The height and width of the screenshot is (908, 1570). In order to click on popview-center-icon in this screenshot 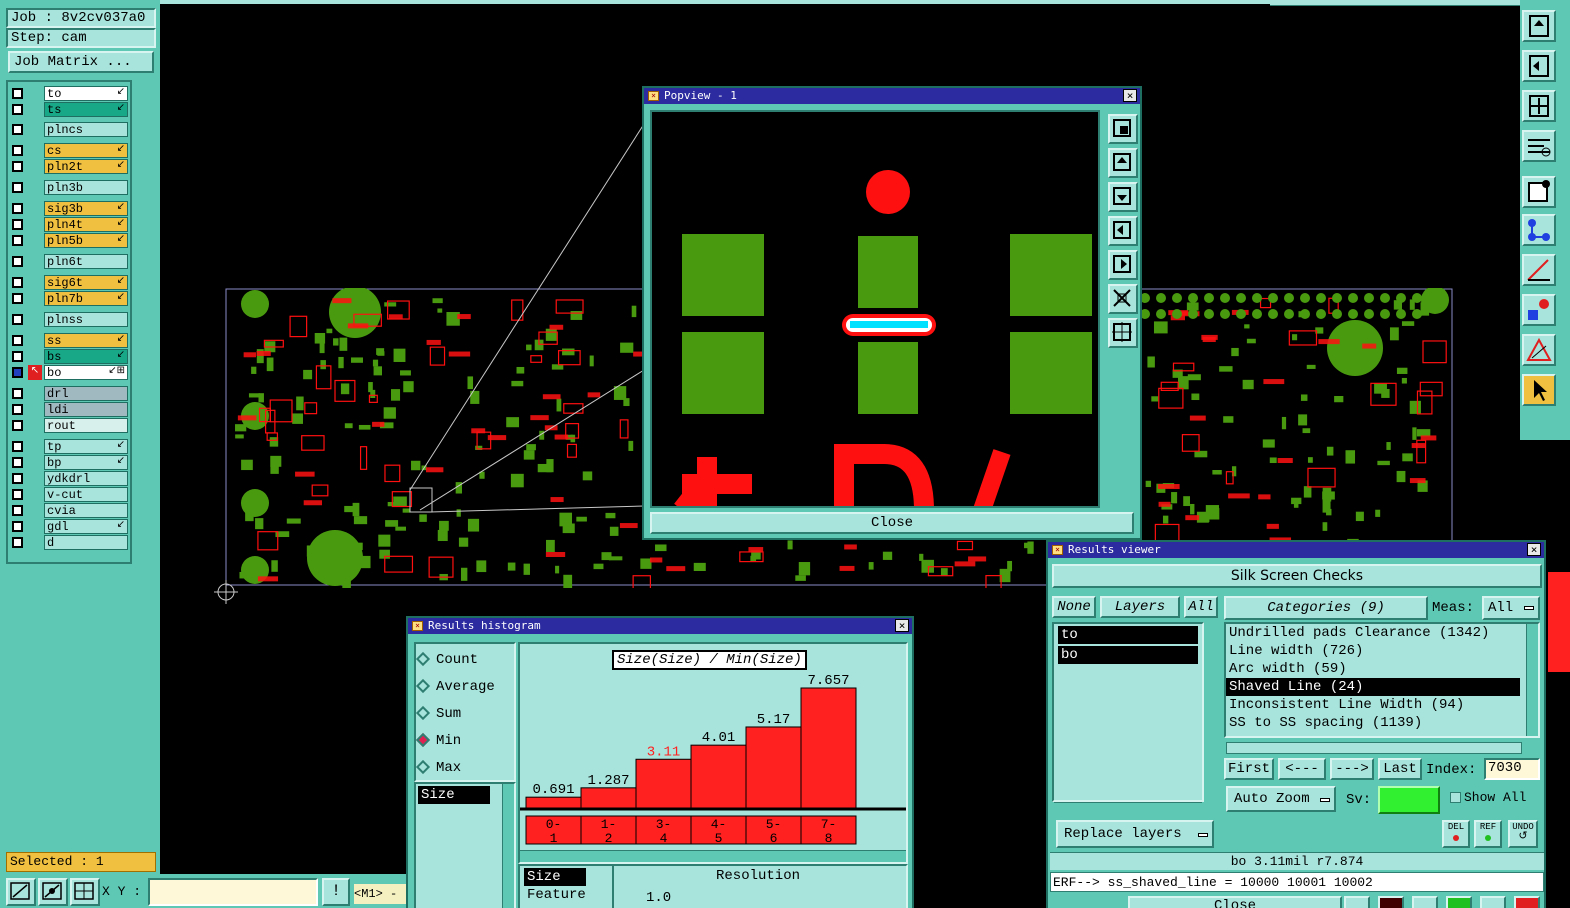, I will do `click(1123, 333)`.